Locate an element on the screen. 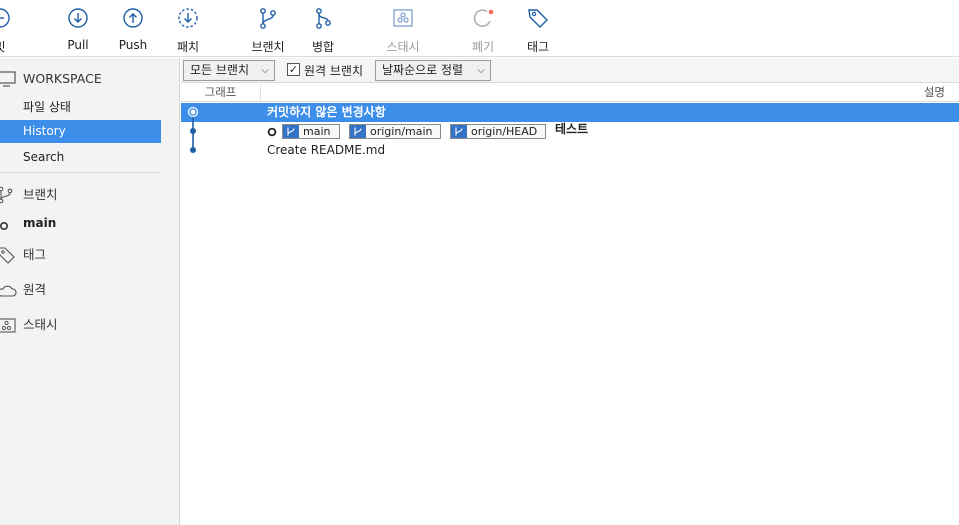 The image size is (959, 525). commit-graph is located at coordinates (193, 129).